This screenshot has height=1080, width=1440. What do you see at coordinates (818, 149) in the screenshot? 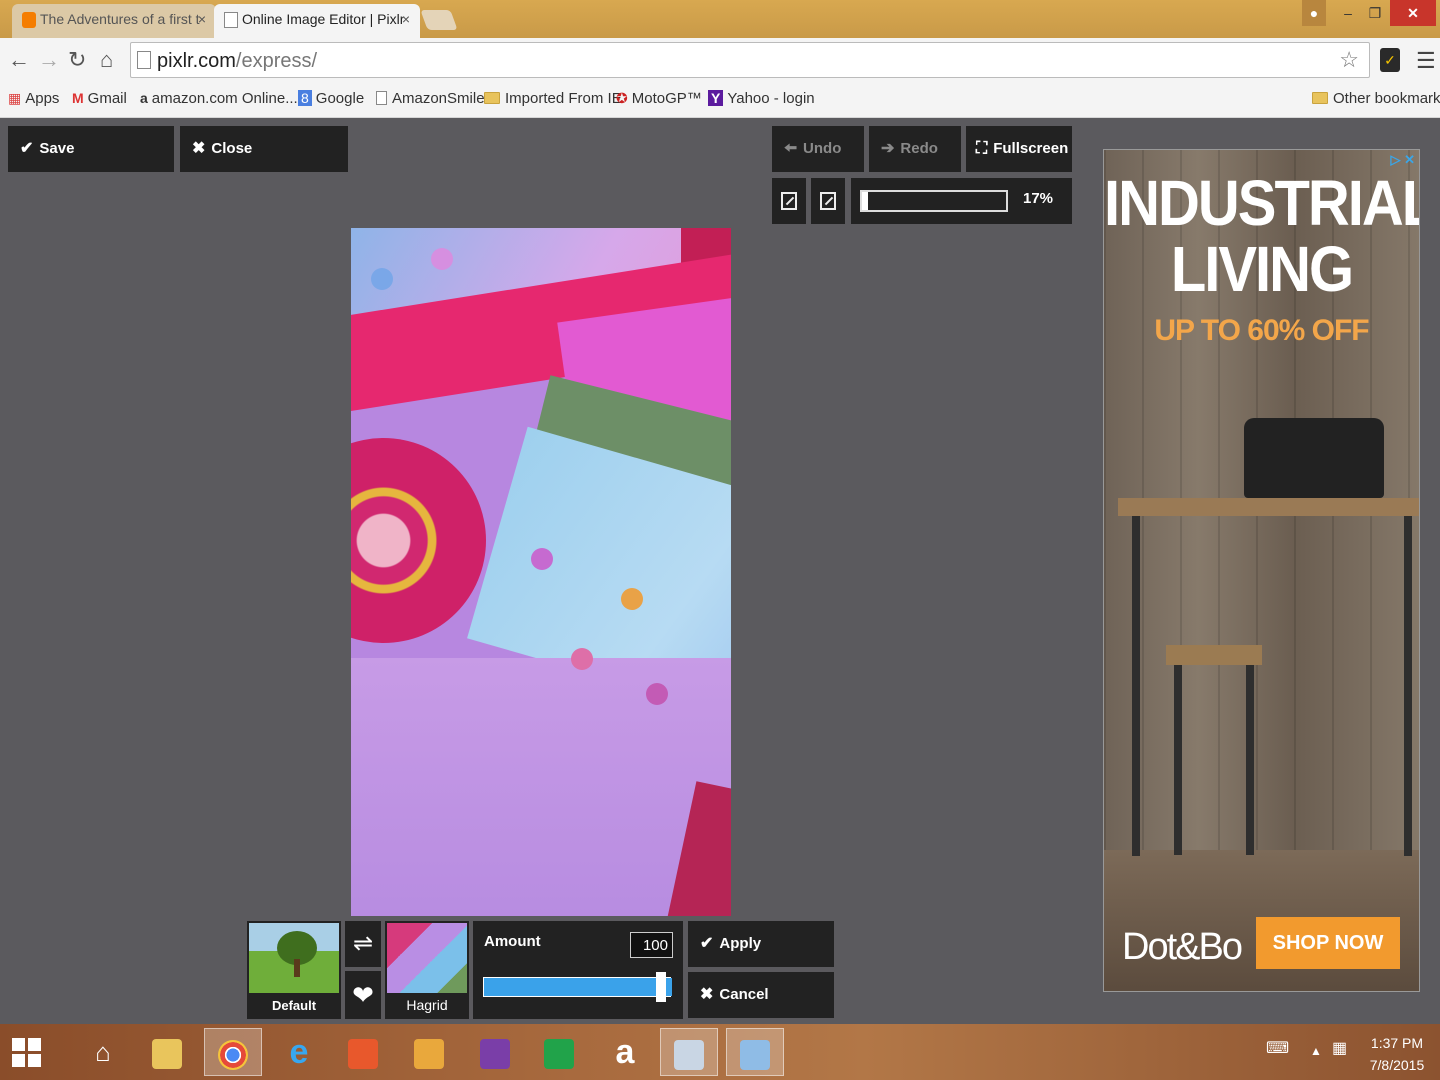
I see `undo-button: 🠨 Undo` at bounding box center [818, 149].